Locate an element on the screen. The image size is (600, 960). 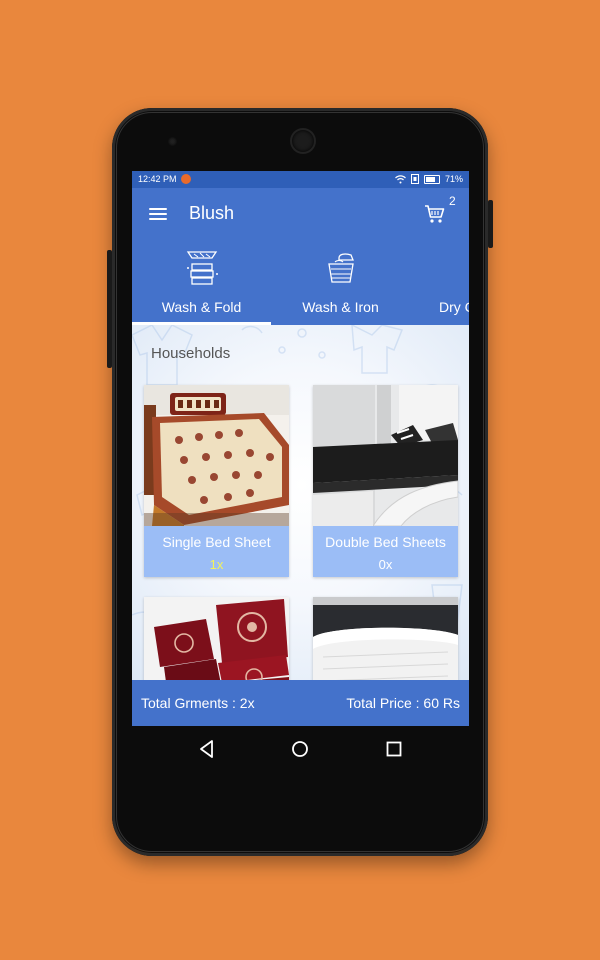
item-quantity: 1x is located at coordinates (216, 564).